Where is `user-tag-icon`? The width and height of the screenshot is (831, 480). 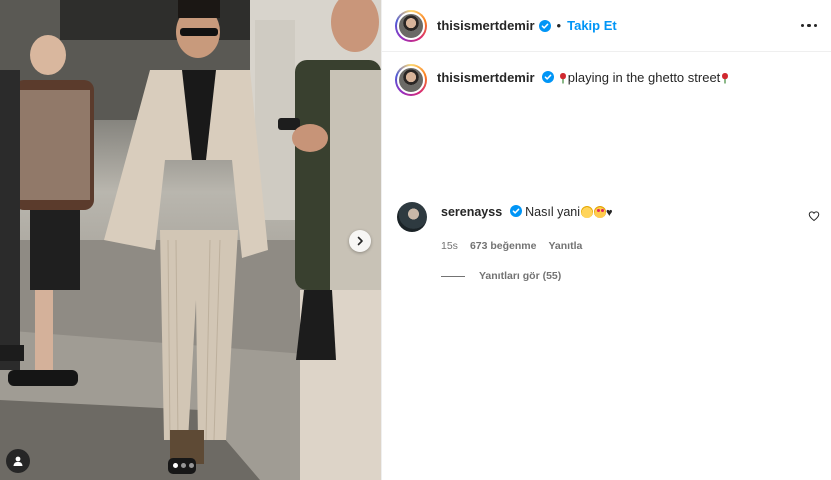
user-tag-icon is located at coordinates (18, 461).